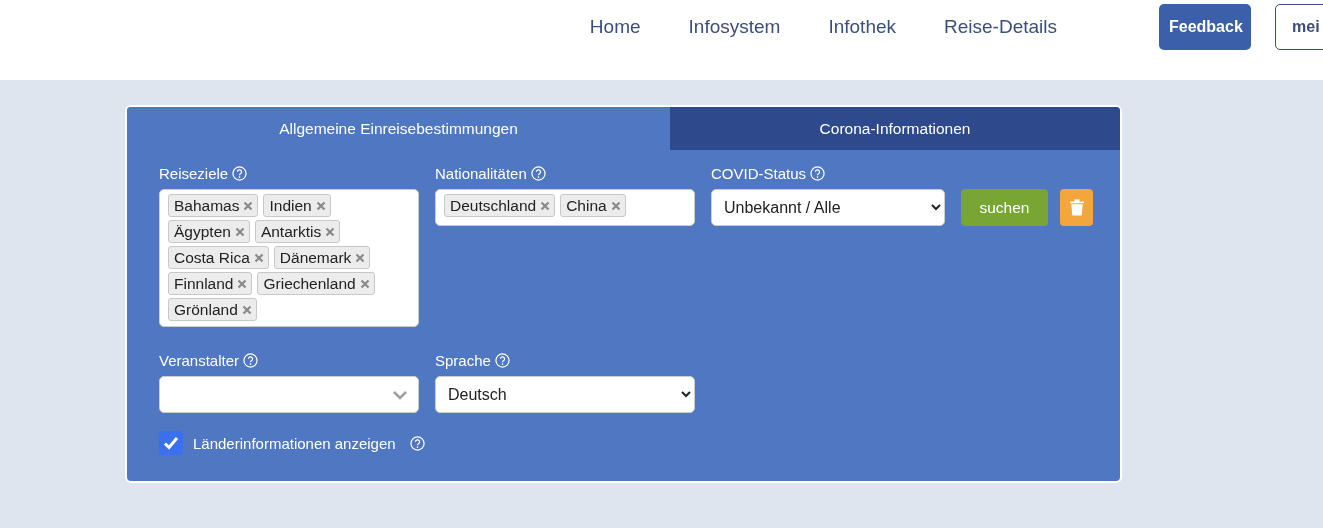  I want to click on tag-label: Dänemark, so click(315, 257).